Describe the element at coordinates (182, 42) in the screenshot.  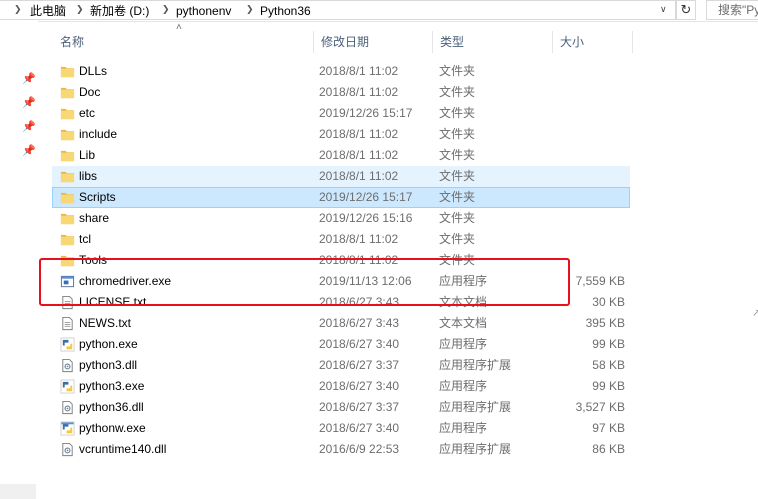
I see `column-header-name: 名称` at that location.